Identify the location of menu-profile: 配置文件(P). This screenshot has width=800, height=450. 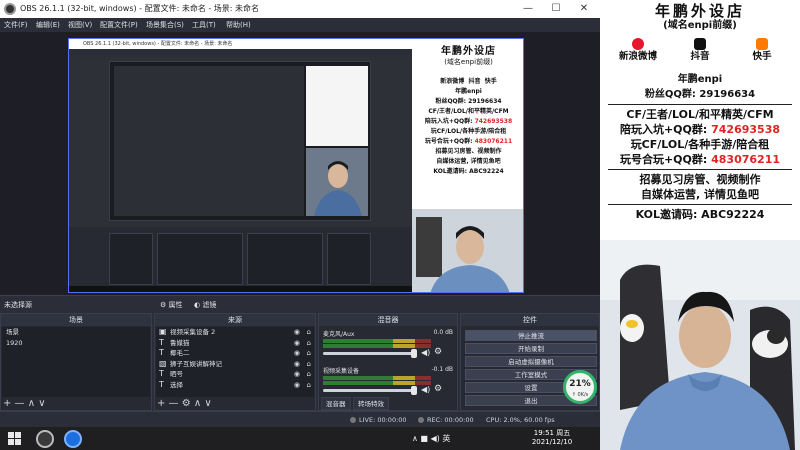
(119, 25).